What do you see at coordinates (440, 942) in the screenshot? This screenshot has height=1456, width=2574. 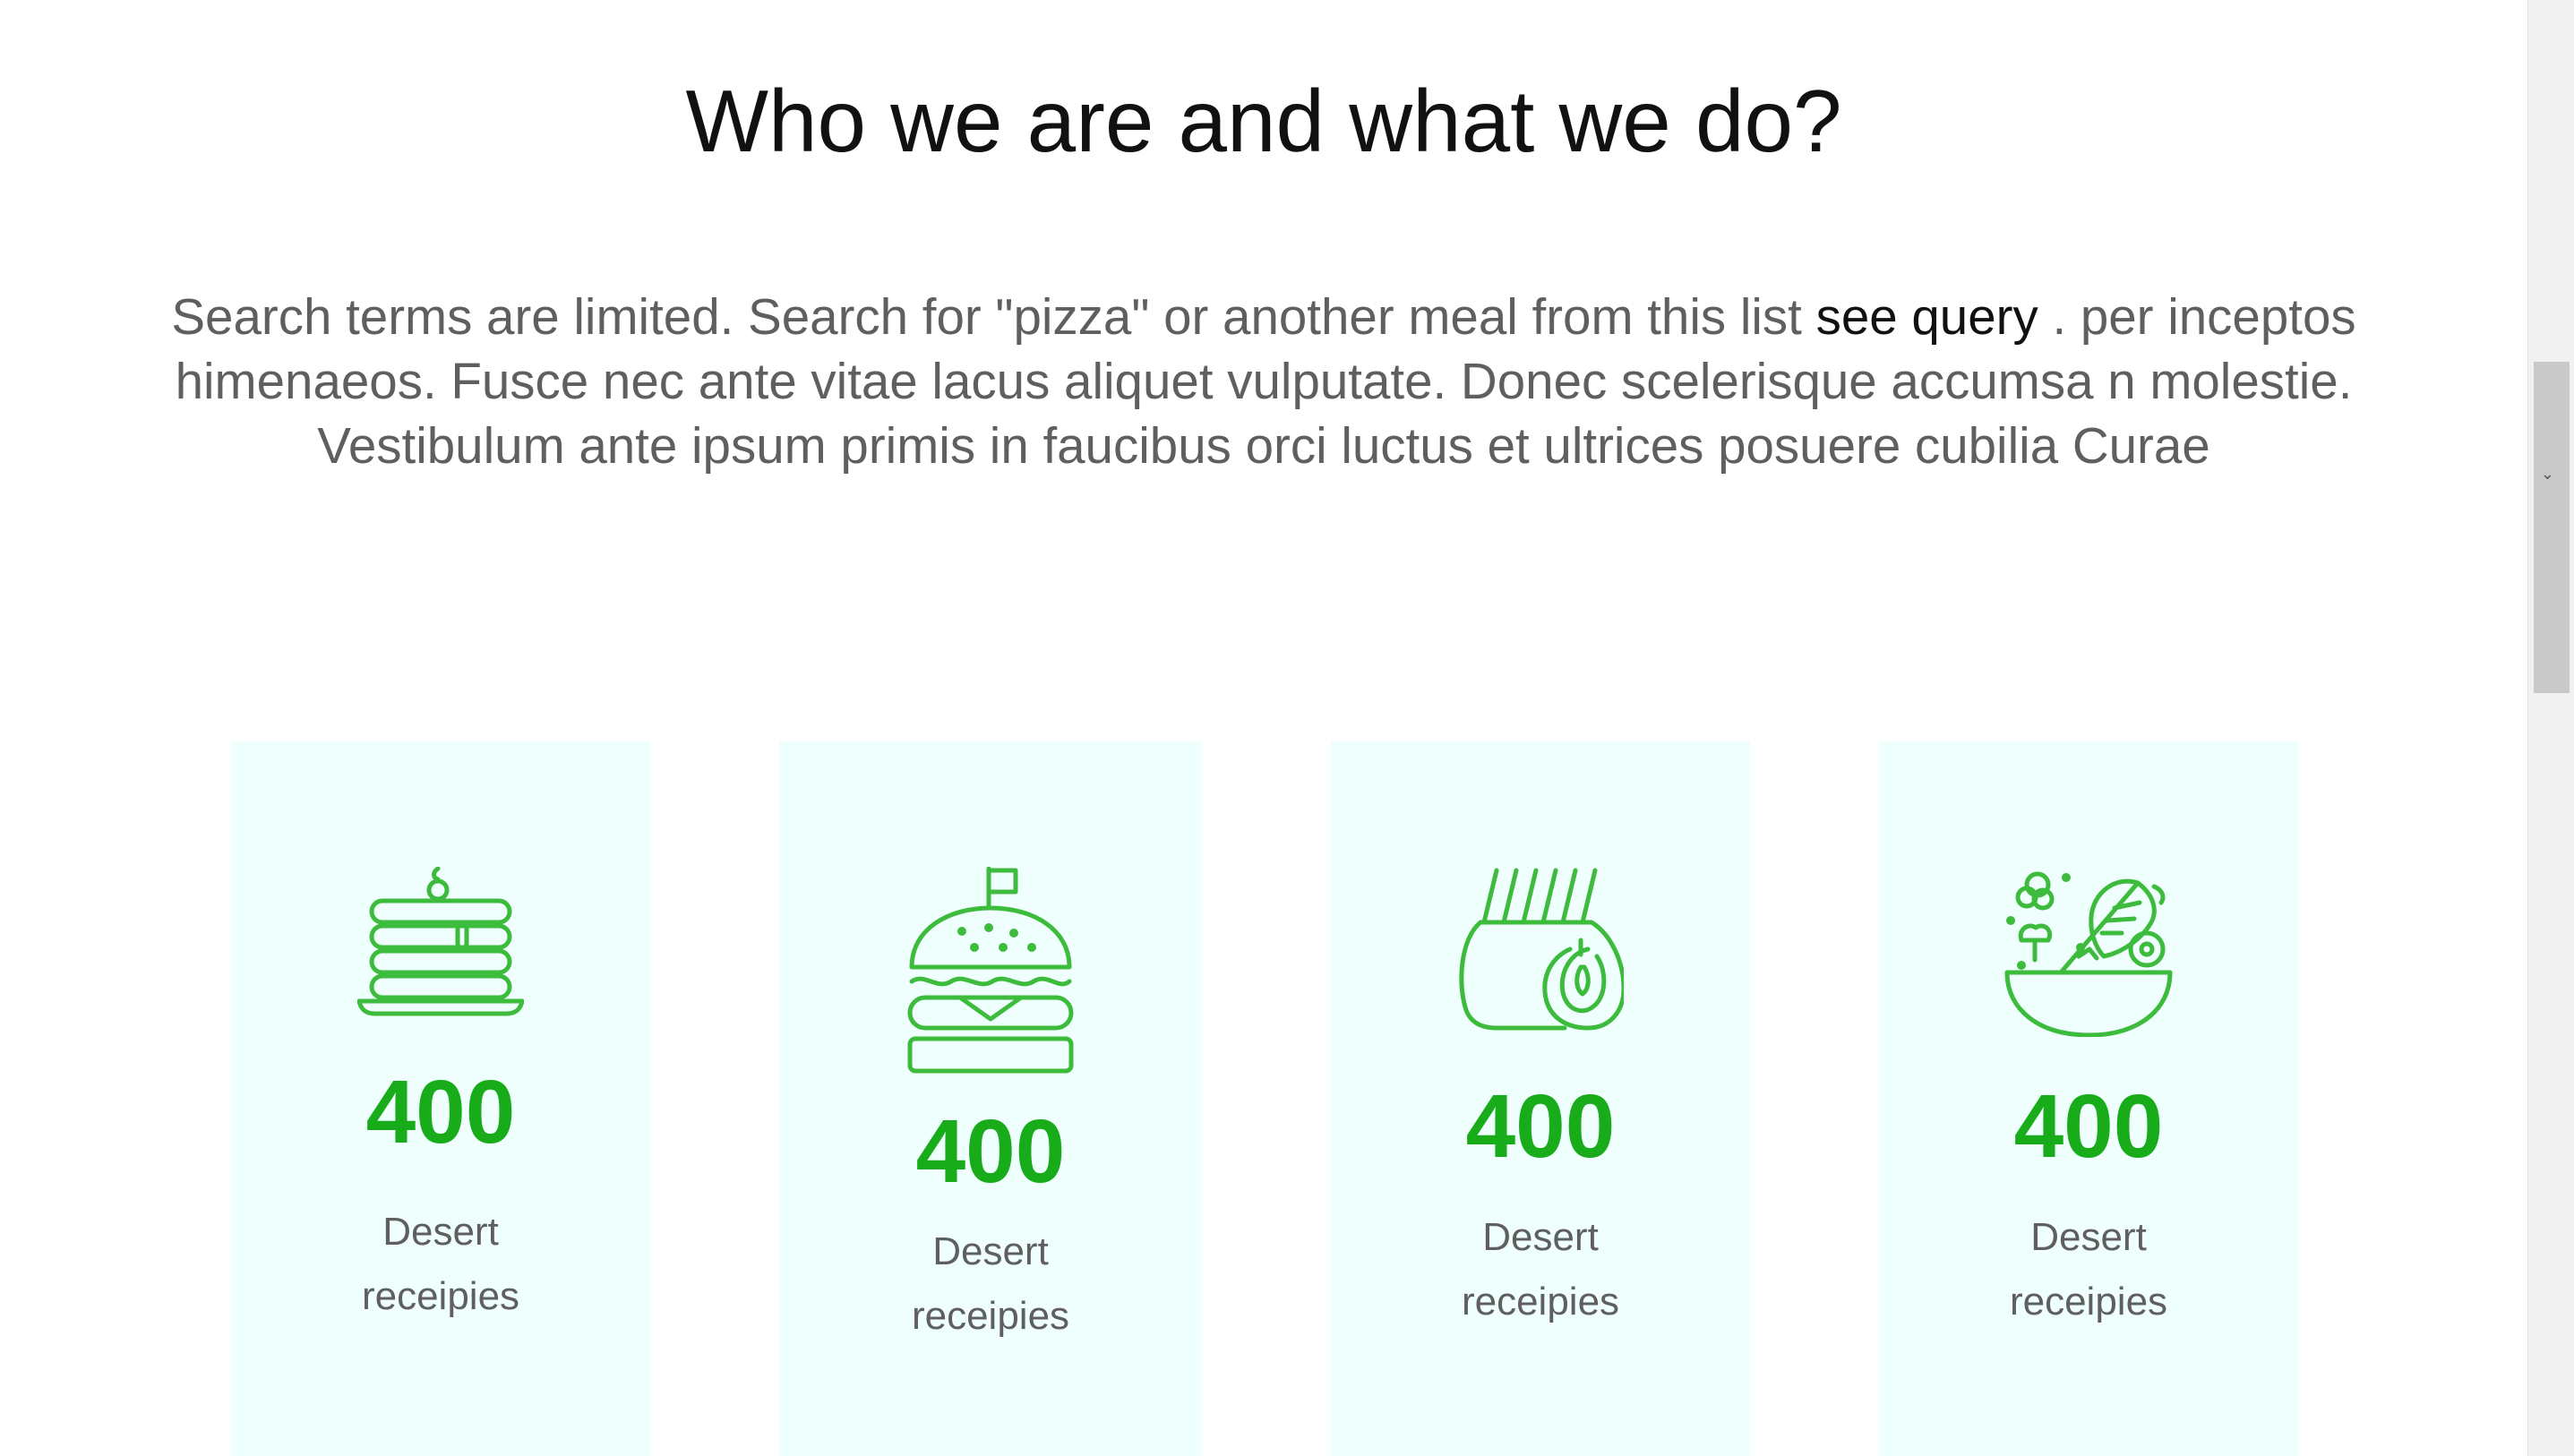 I see `pancakes-icon` at bounding box center [440, 942].